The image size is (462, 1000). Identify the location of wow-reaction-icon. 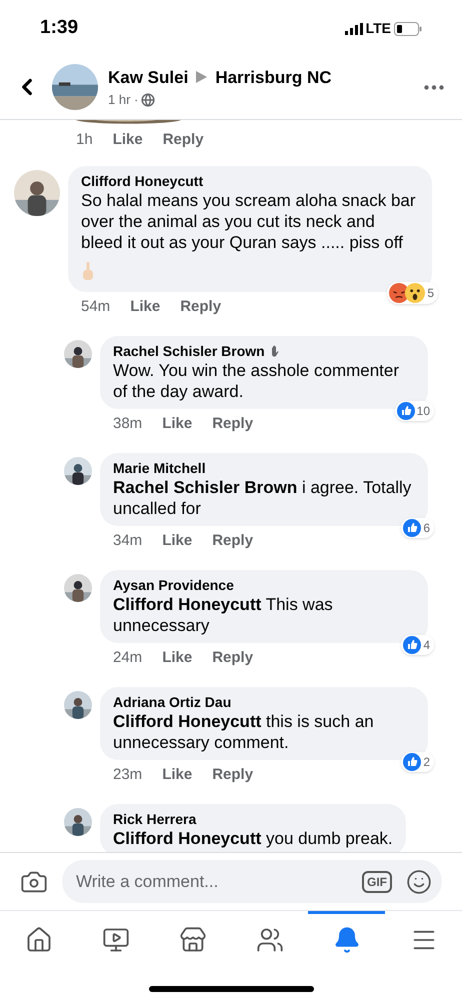
(415, 292).